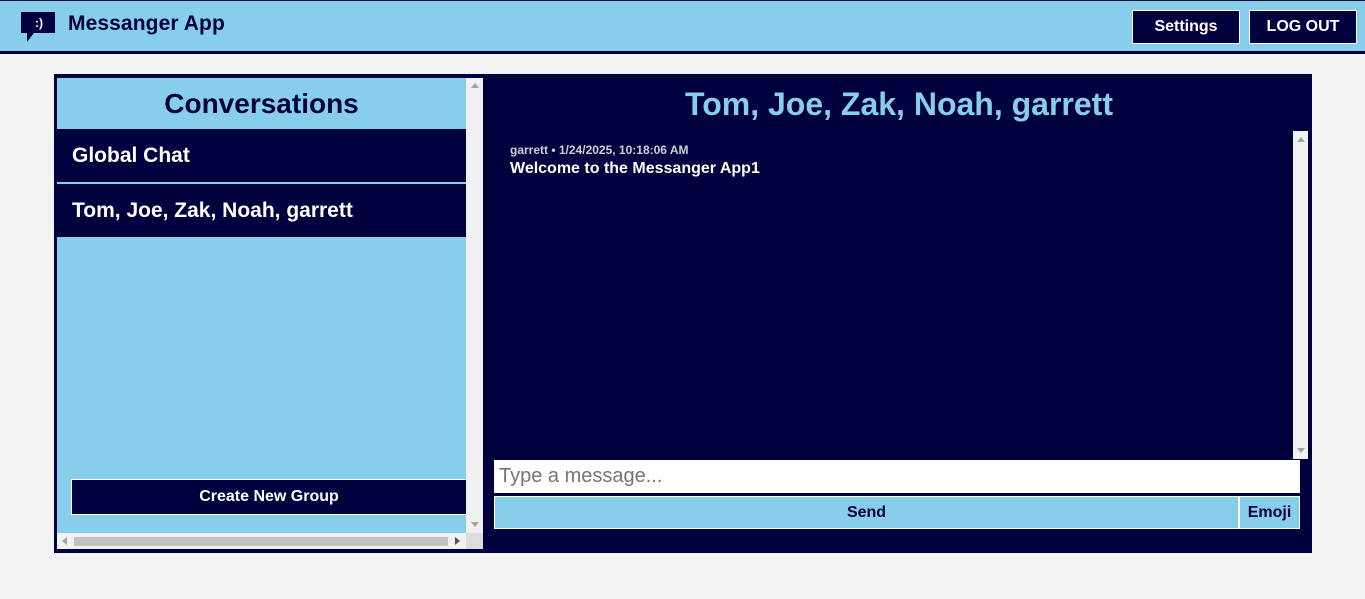  What do you see at coordinates (899, 103) in the screenshot?
I see `chat-title: Tom, Joe, Zak, Noah, garrett` at bounding box center [899, 103].